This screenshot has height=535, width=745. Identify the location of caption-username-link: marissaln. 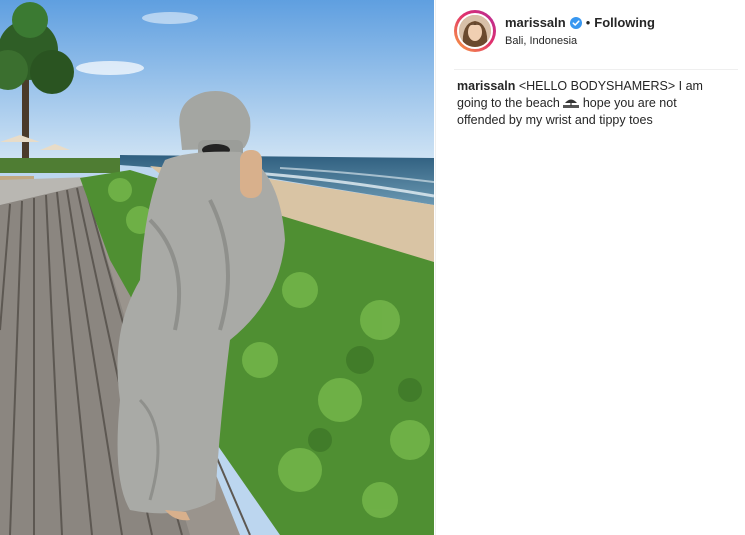
(486, 86).